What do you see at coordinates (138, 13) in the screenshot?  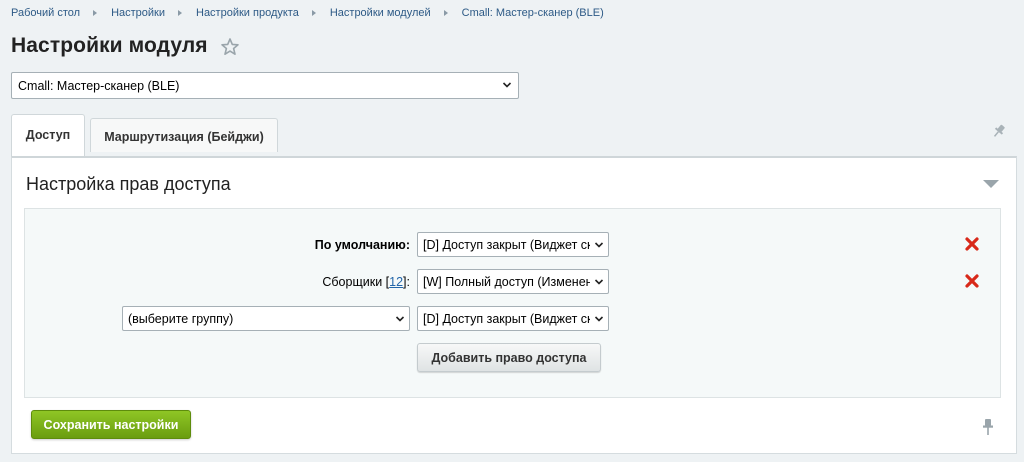 I see `breadcrumb-settings: Настройки` at bounding box center [138, 13].